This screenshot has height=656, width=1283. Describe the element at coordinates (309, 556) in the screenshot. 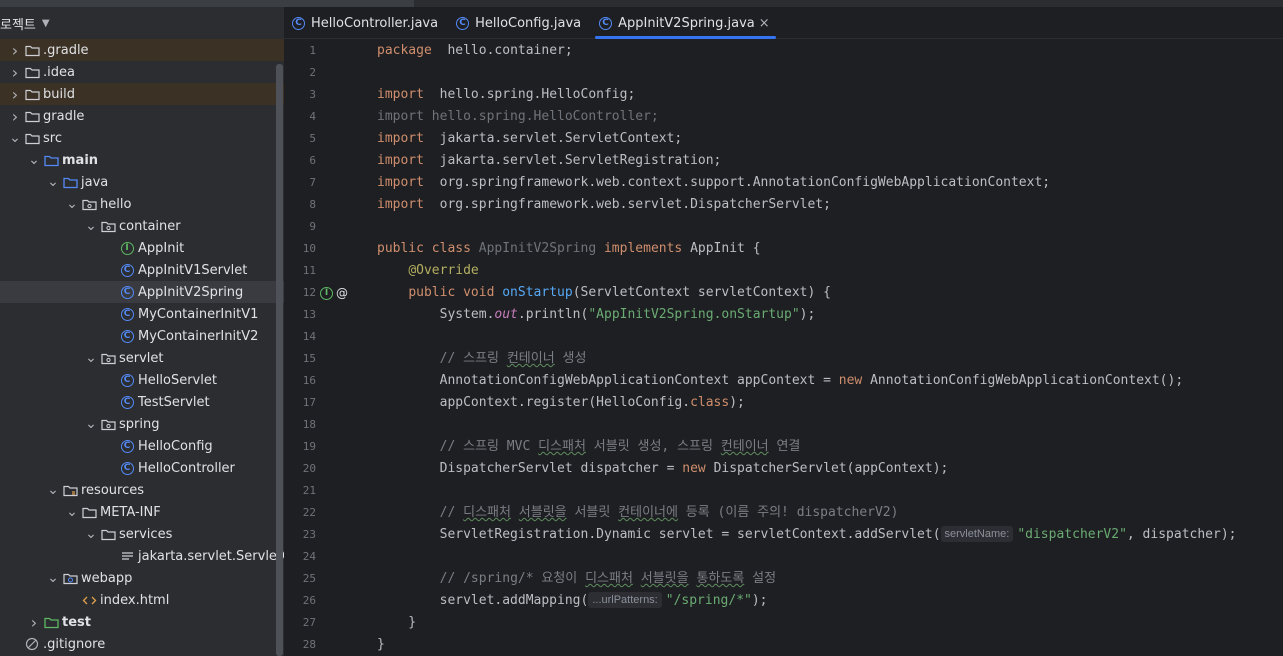

I see `line-number: 24` at that location.